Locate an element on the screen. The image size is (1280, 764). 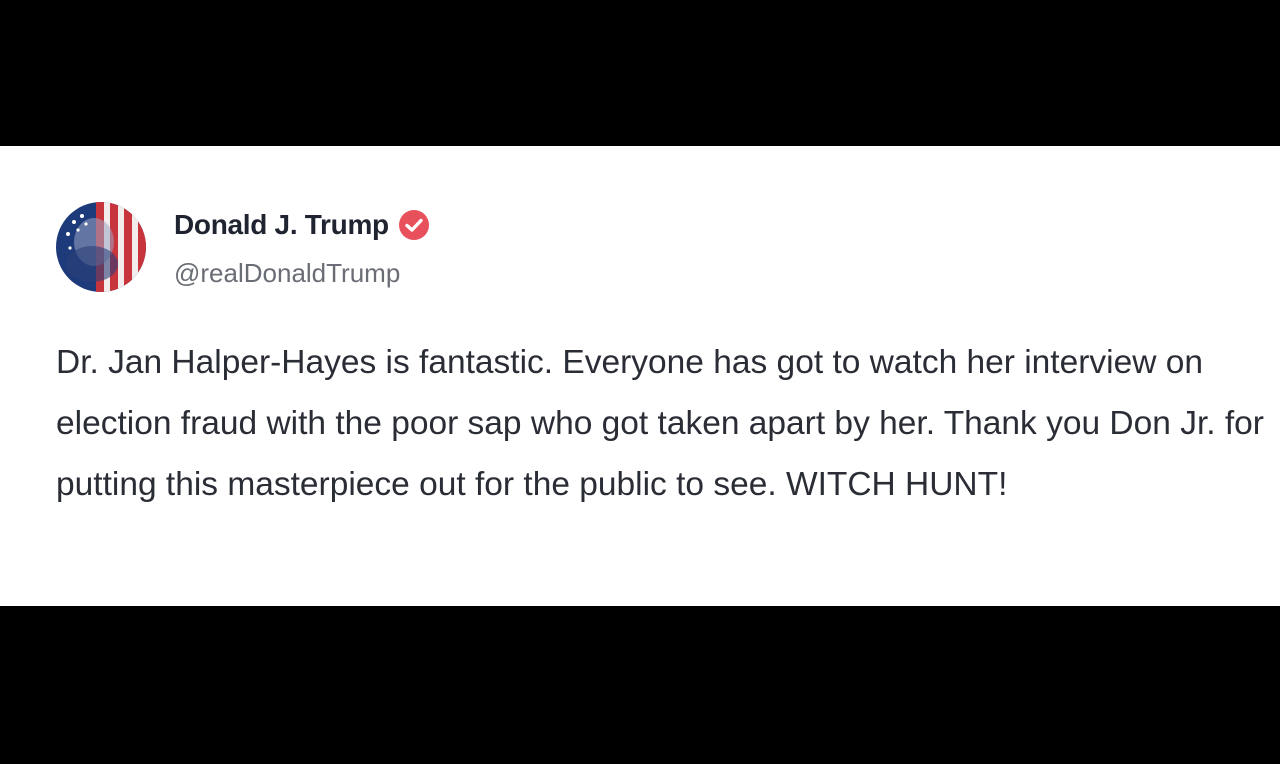
author-display-name: Donald J. Trump is located at coordinates (281, 225).